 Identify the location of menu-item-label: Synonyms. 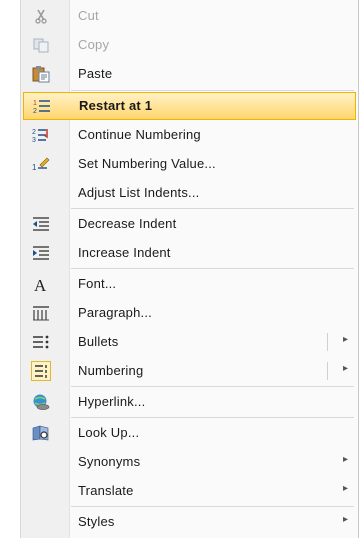
(109, 461).